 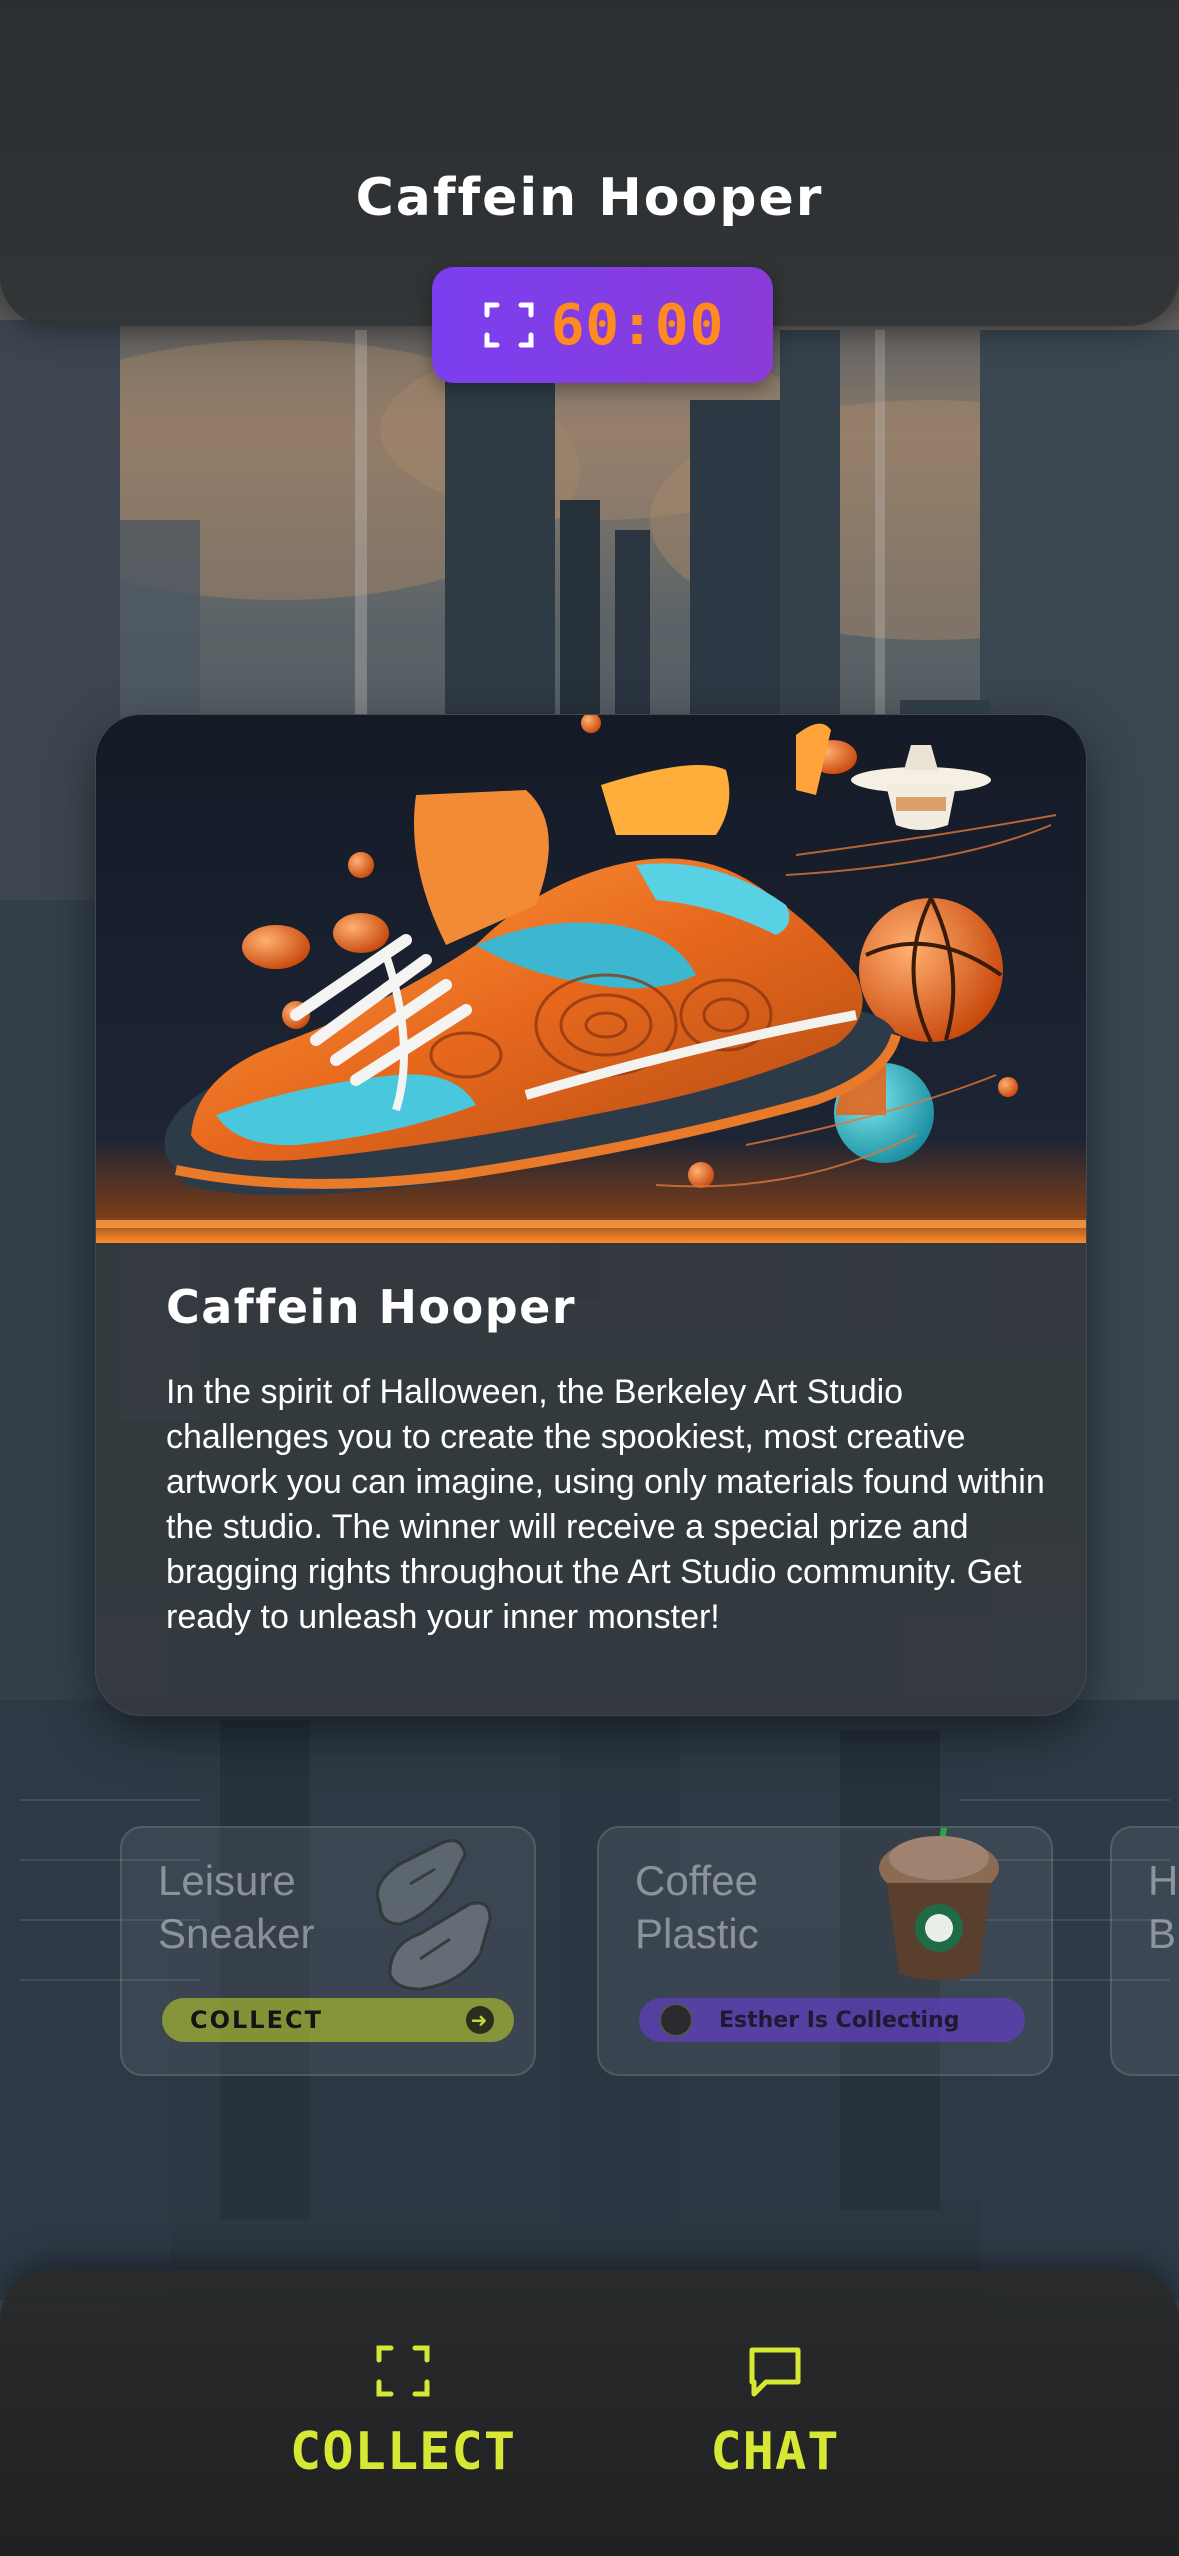 I want to click on collecting-status-label: Esther Is Collecting, so click(x=839, y=2020).